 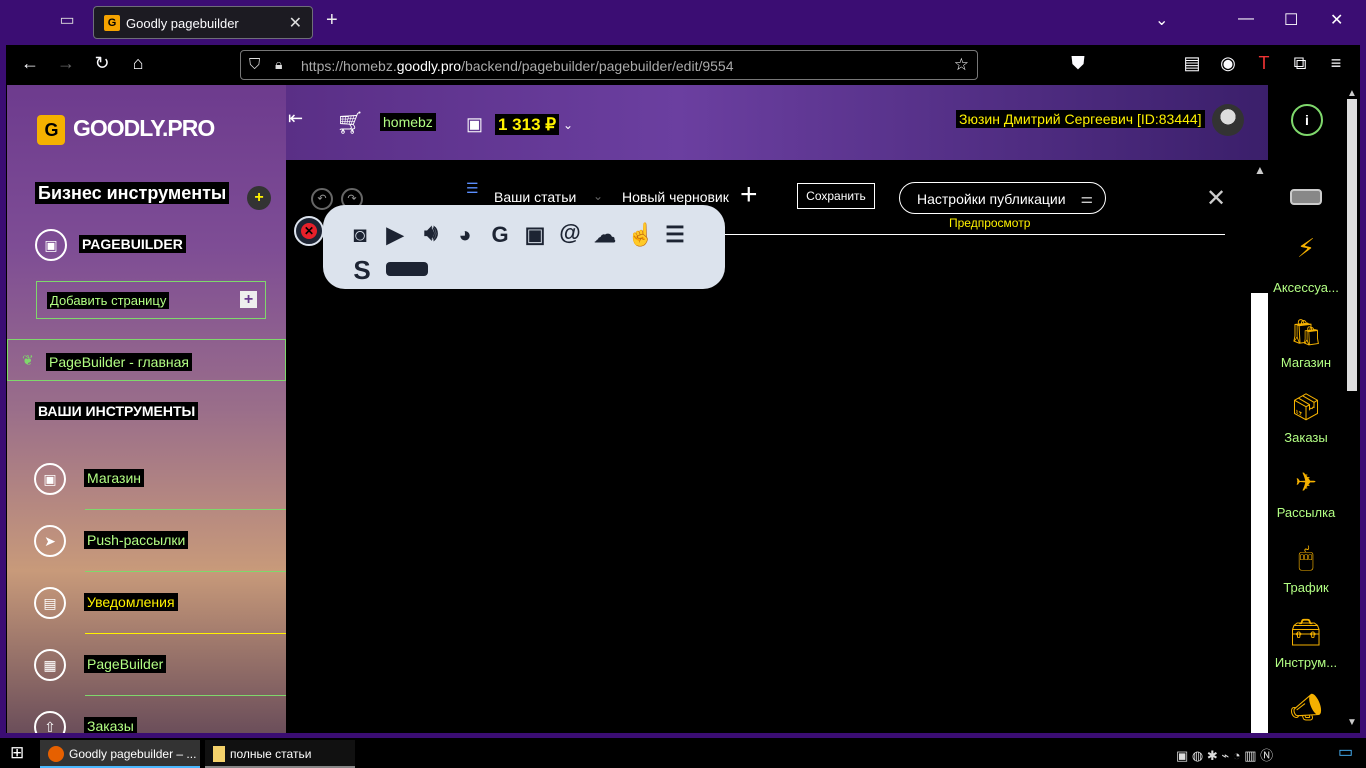 I want to click on minimize-icon: —, so click(x=1246, y=19).